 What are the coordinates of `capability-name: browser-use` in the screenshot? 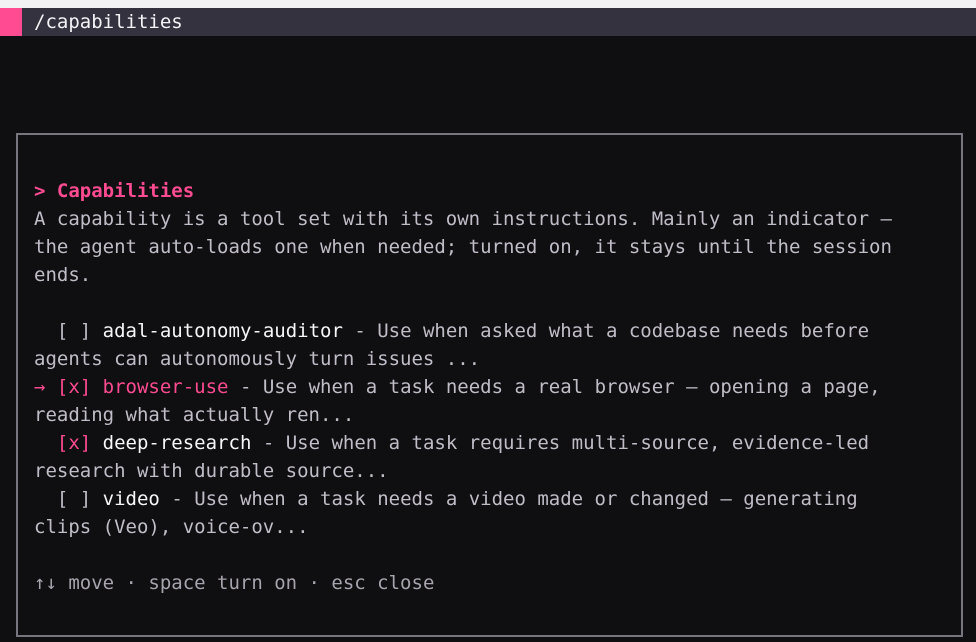 It's located at (165, 387).